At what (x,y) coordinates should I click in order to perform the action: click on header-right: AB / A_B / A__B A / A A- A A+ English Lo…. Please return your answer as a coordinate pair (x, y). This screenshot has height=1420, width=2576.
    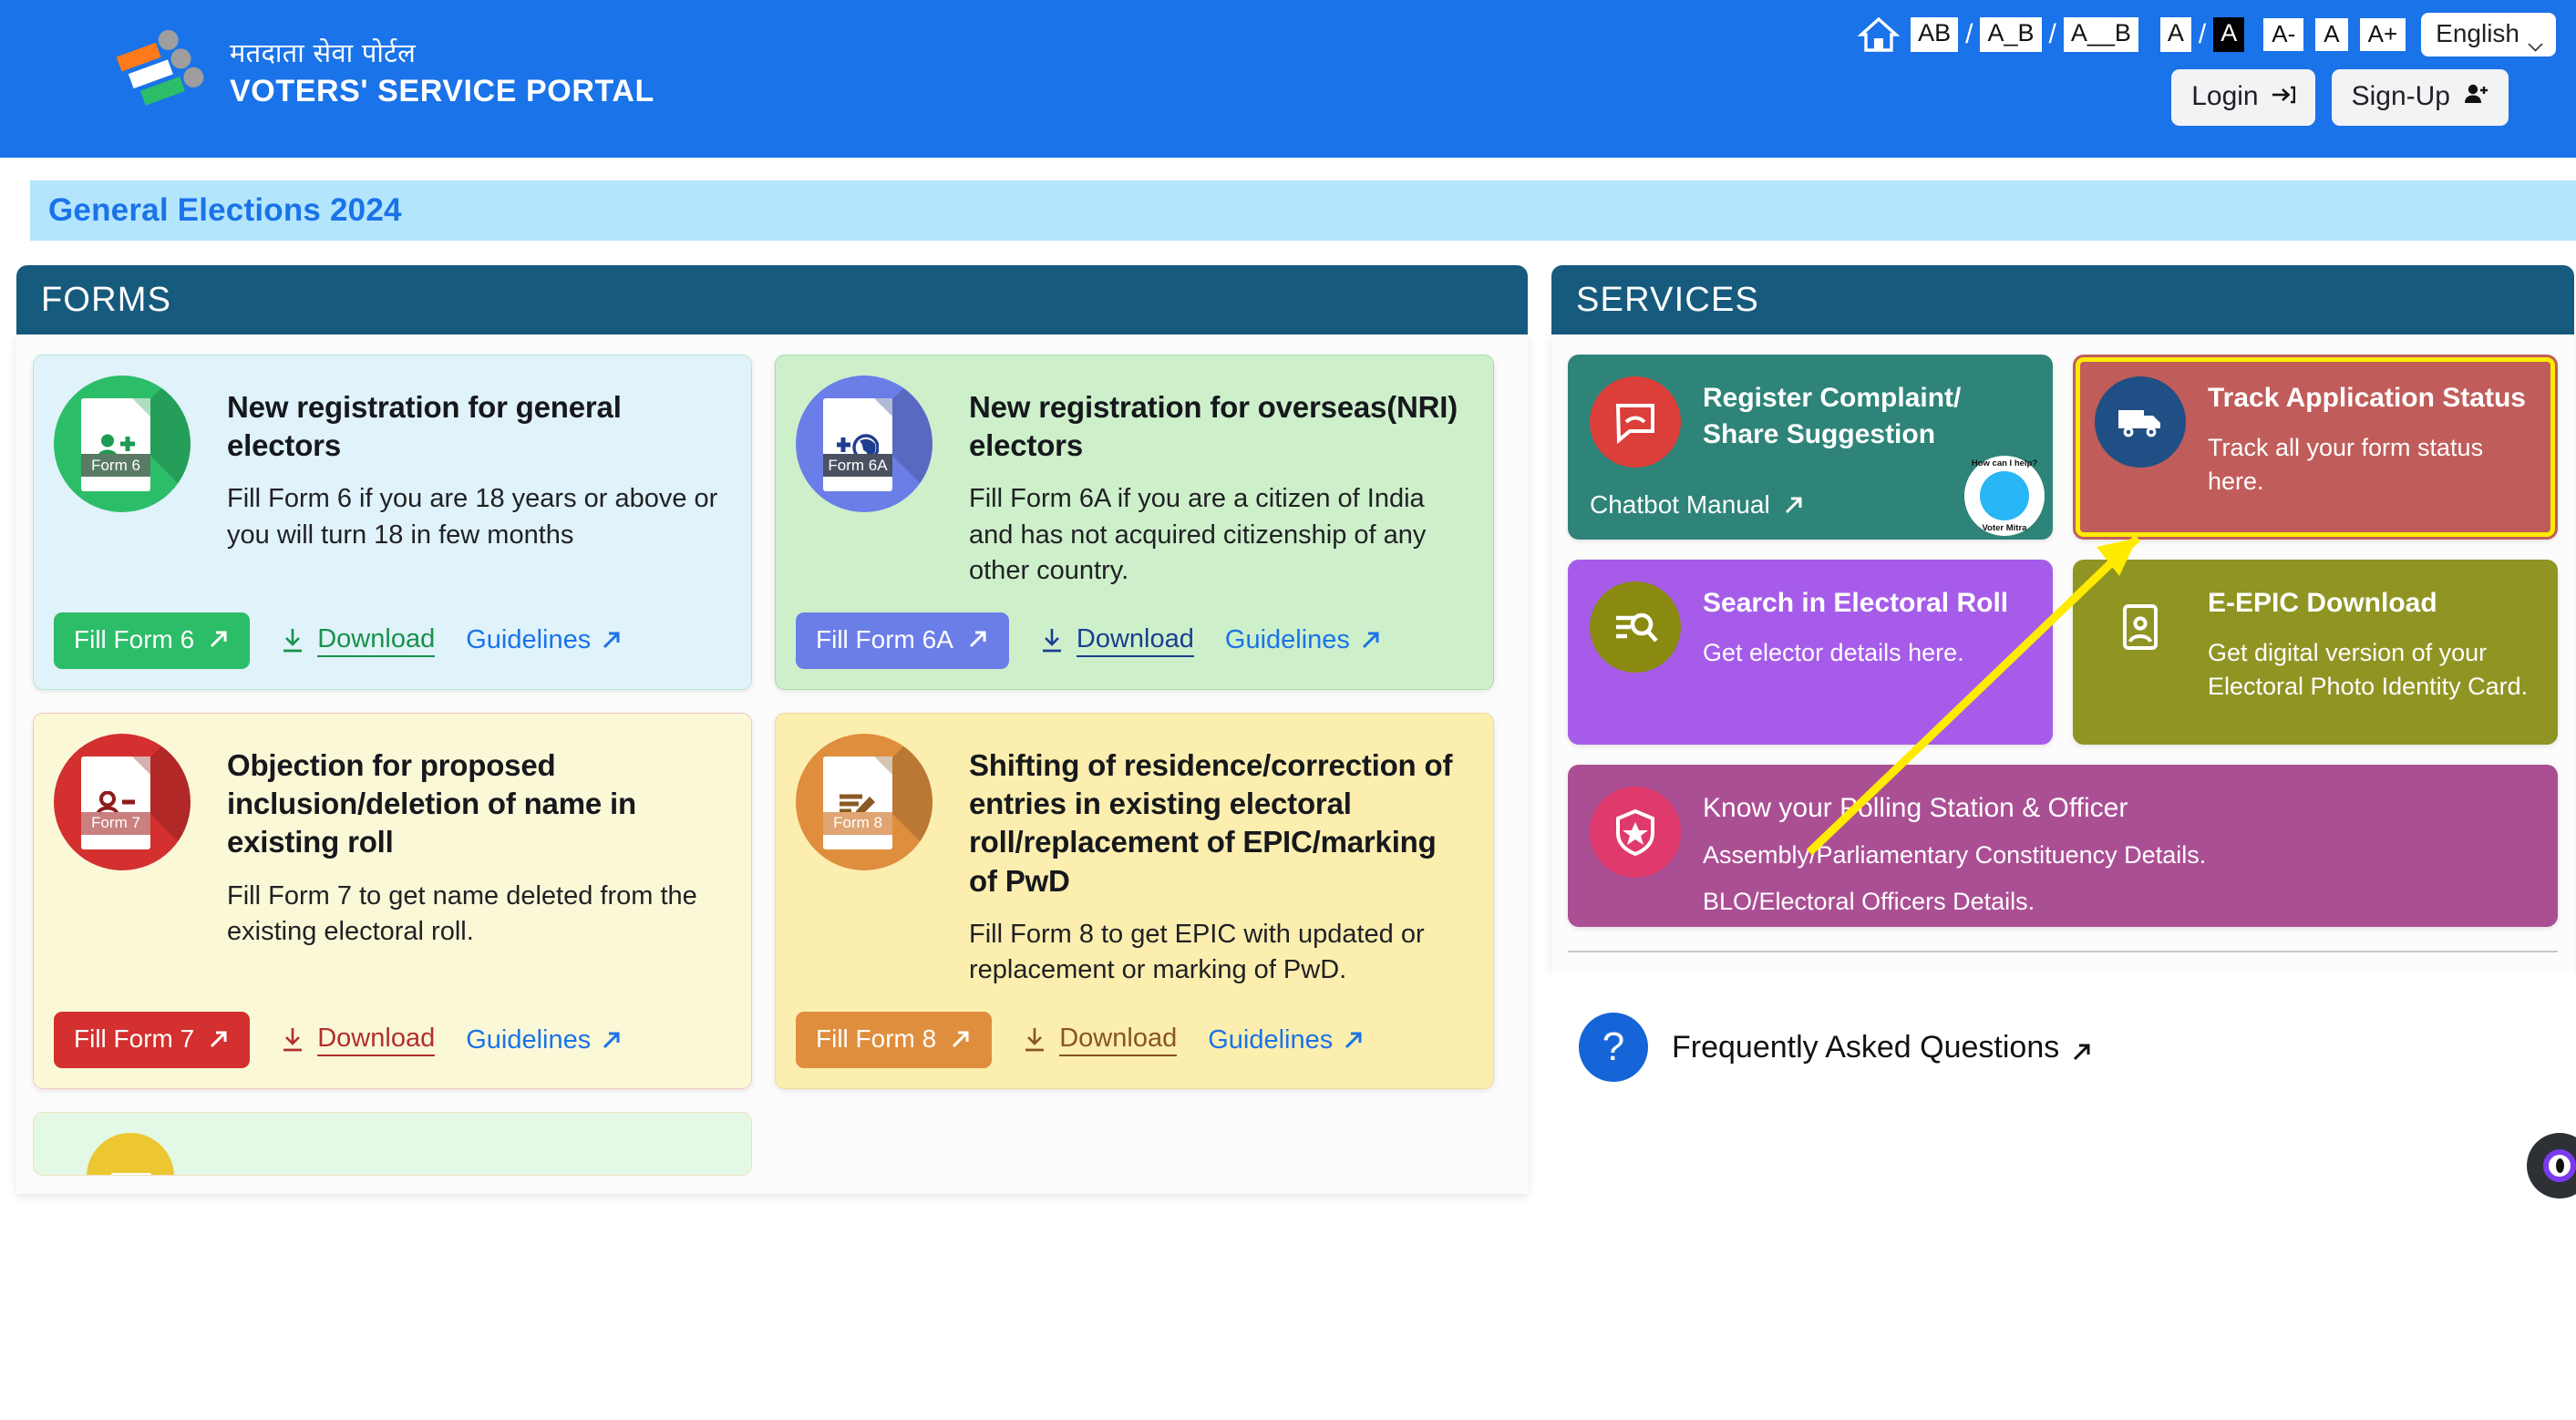
    Looking at the image, I should click on (2206, 63).